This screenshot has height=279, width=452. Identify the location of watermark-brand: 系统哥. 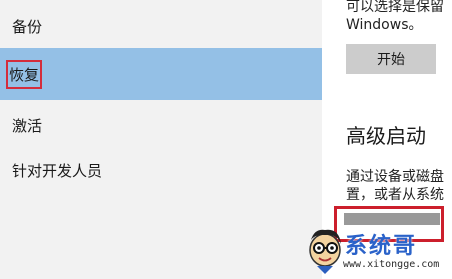
(381, 246).